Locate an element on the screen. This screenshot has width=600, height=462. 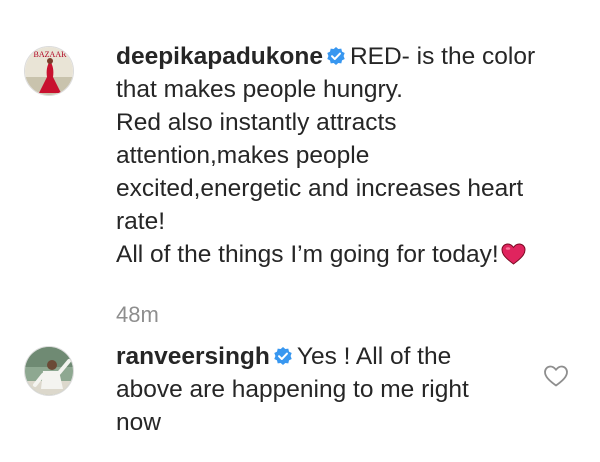
comment-text-line: that makes people hungry. is located at coordinates (259, 89).